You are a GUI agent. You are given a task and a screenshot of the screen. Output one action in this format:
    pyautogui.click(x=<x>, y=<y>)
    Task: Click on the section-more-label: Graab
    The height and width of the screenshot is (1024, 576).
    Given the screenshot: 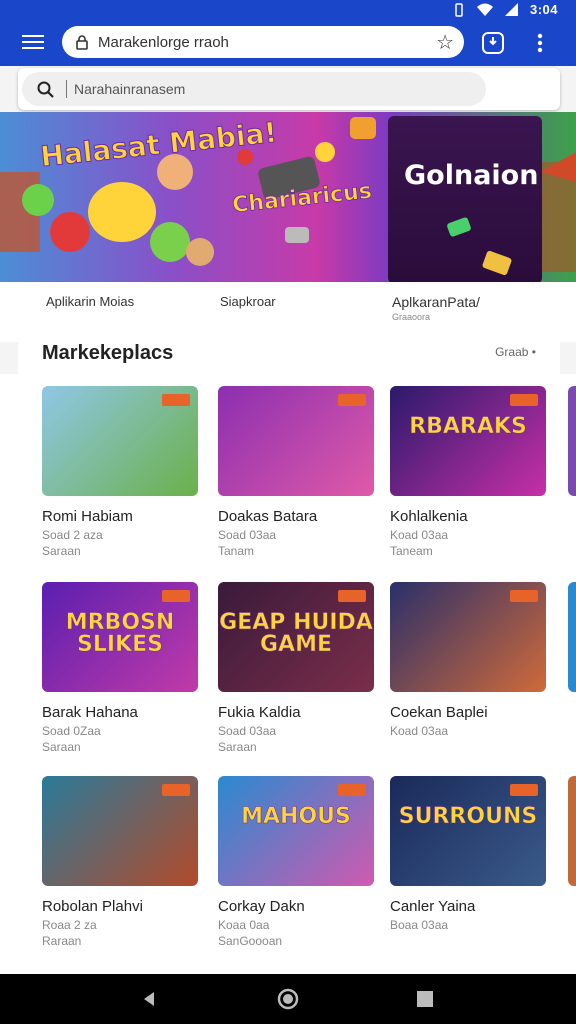 What is the action you would take?
    pyautogui.click(x=512, y=352)
    